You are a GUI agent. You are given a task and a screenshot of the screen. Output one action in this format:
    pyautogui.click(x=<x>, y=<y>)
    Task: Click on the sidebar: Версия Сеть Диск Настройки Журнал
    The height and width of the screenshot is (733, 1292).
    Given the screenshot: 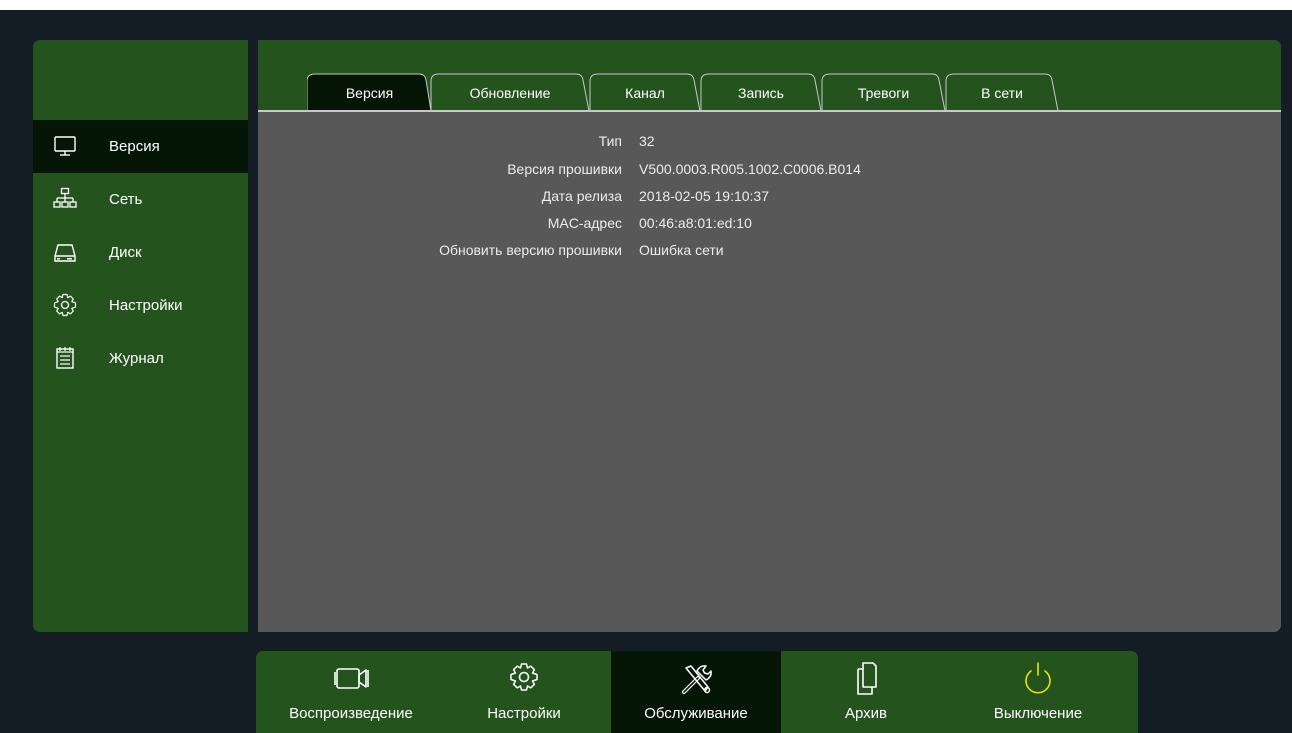 What is the action you would take?
    pyautogui.click(x=140, y=336)
    